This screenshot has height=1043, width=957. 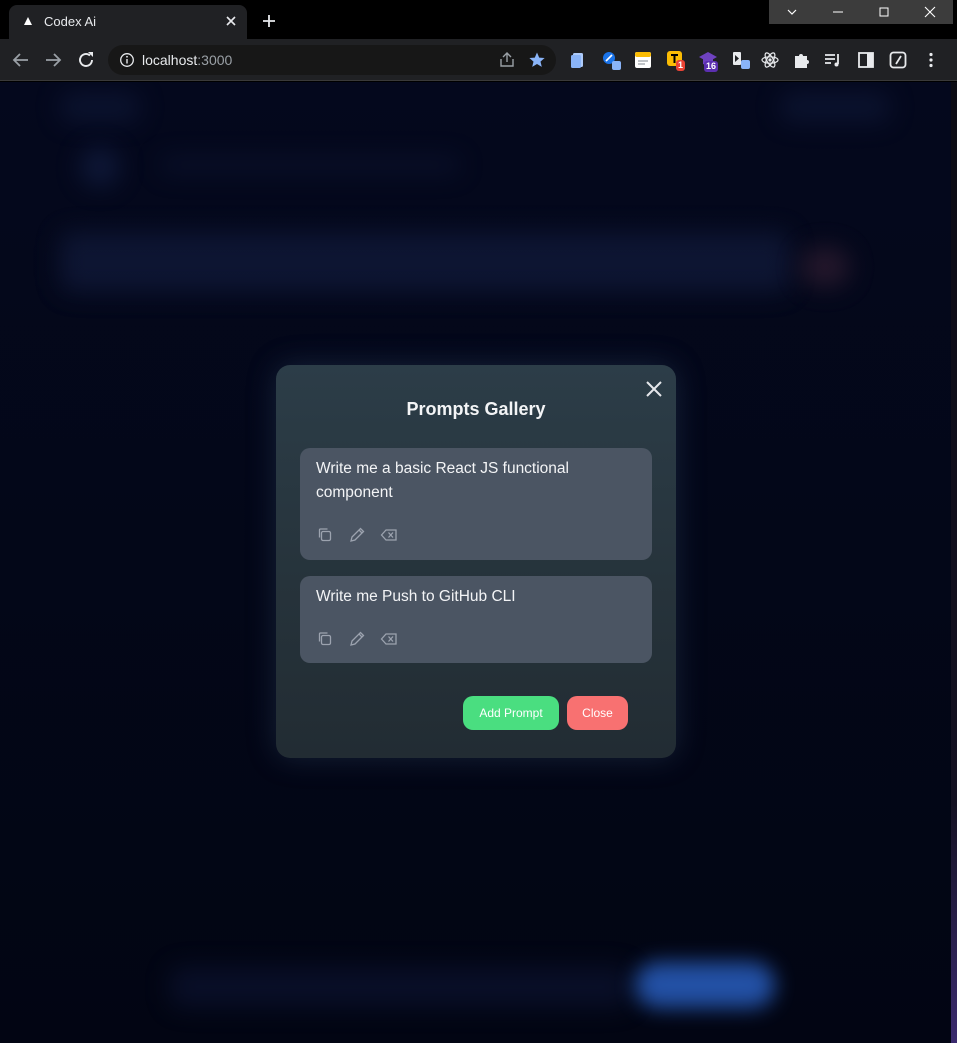 What do you see at coordinates (578, 60) in the screenshot?
I see `file-copy-icon` at bounding box center [578, 60].